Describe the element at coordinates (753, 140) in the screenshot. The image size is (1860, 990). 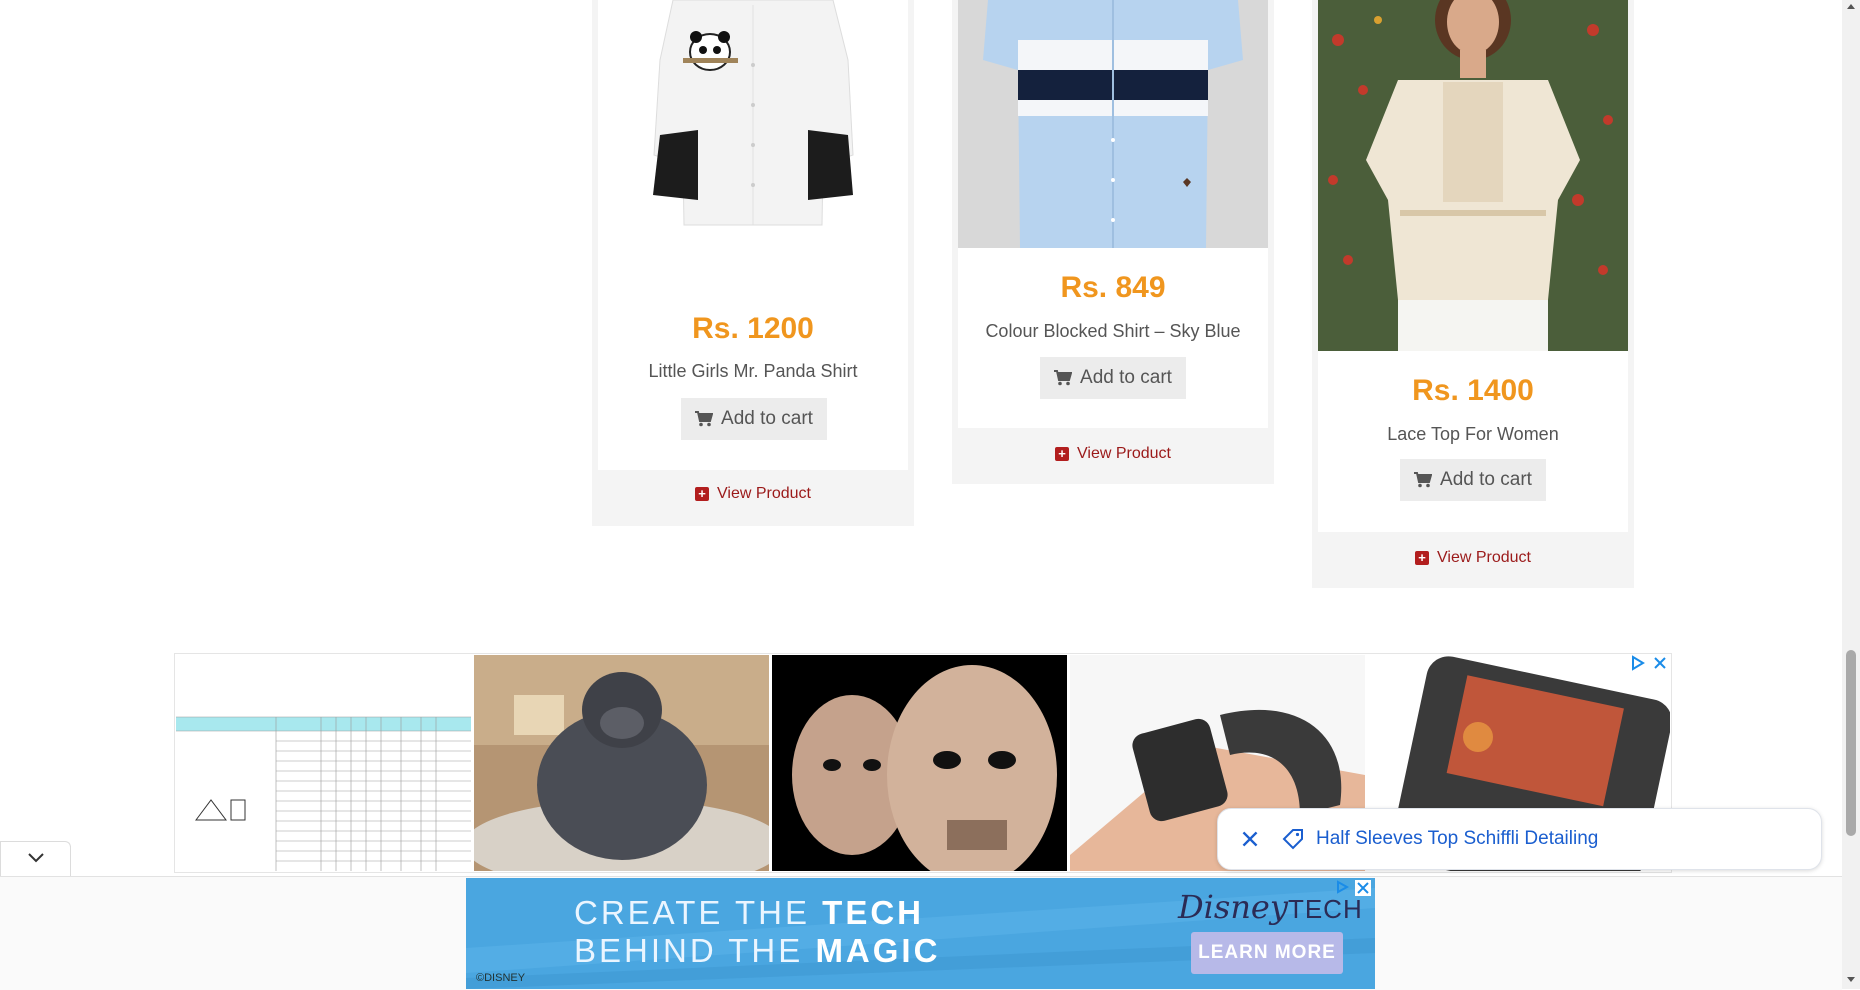
I see `product-image-panda-shirt` at that location.